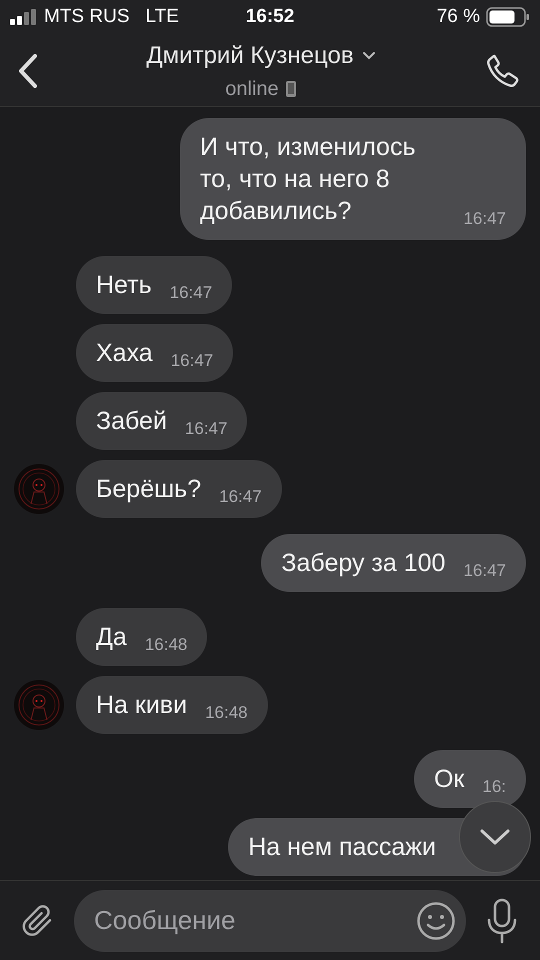 The image size is (540, 960). Describe the element at coordinates (270, 16) in the screenshot. I see `clock: 16:52` at that location.